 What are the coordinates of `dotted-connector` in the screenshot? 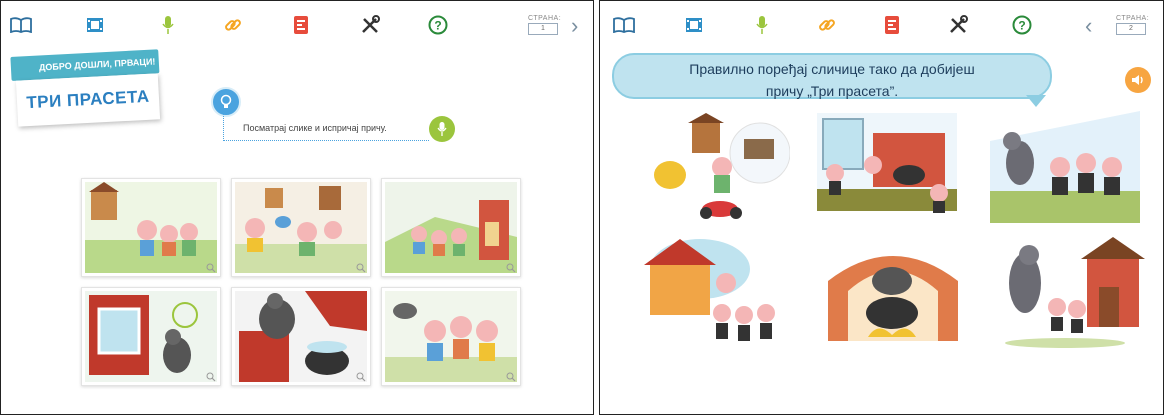 It's located at (224, 127).